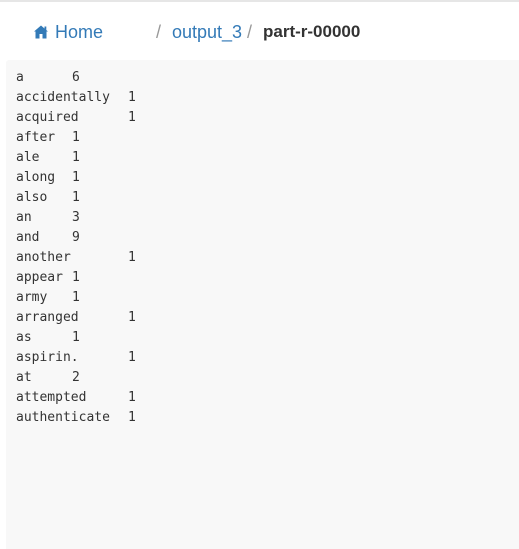 Image resolution: width=519 pixels, height=549 pixels. Describe the element at coordinates (43, 257) in the screenshot. I see `line-word: another` at that location.